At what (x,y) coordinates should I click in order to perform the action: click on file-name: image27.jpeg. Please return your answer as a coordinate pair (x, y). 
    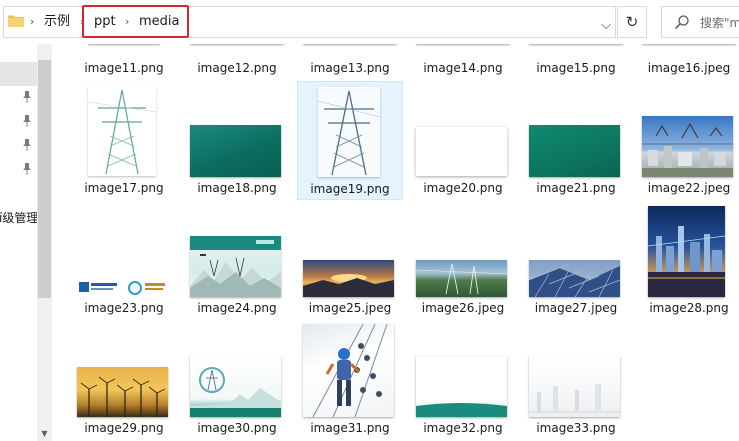
    Looking at the image, I should click on (576, 308).